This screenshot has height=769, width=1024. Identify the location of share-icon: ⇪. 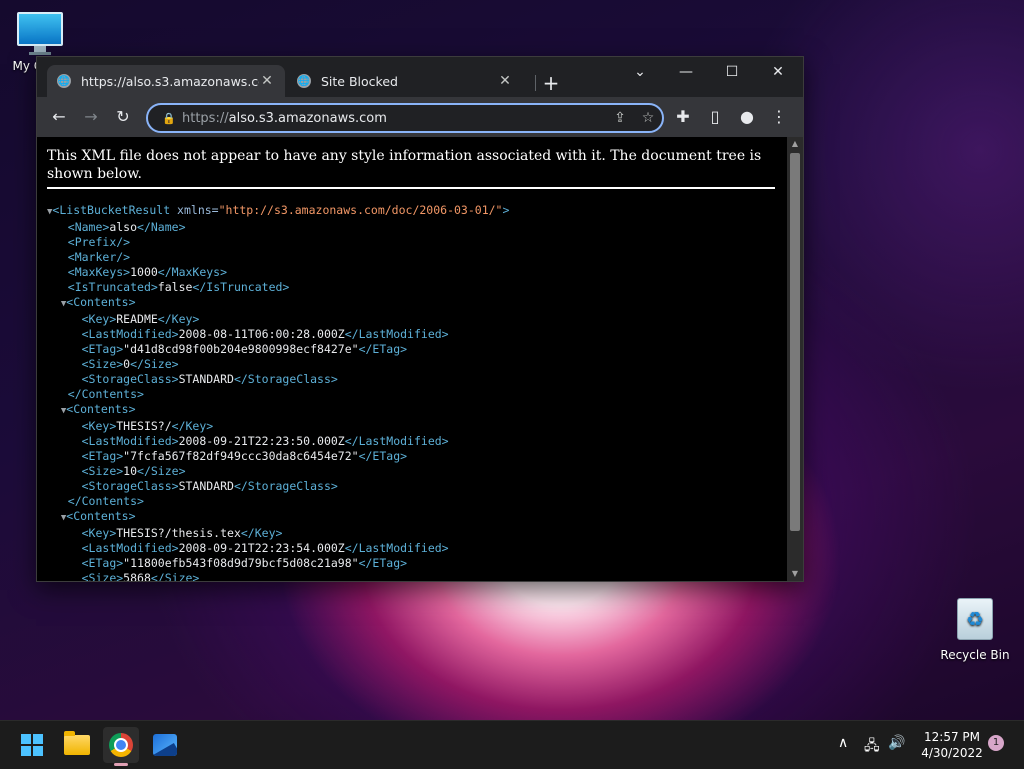
(620, 118).